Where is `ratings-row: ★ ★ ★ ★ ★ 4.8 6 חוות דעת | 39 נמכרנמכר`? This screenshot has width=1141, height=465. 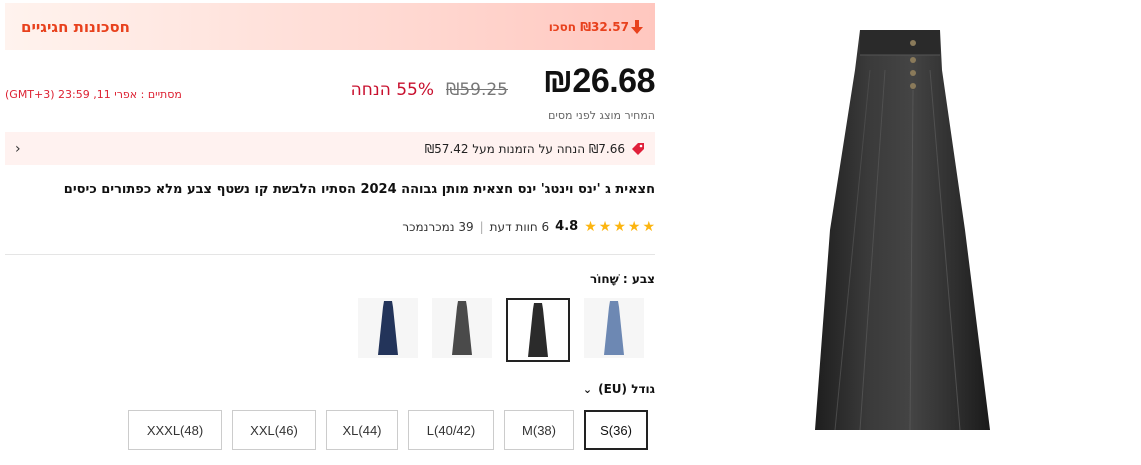 ratings-row: ★ ★ ★ ★ ★ 4.8 6 חוות דעת | 39 נמכרנמכר is located at coordinates (528, 226).